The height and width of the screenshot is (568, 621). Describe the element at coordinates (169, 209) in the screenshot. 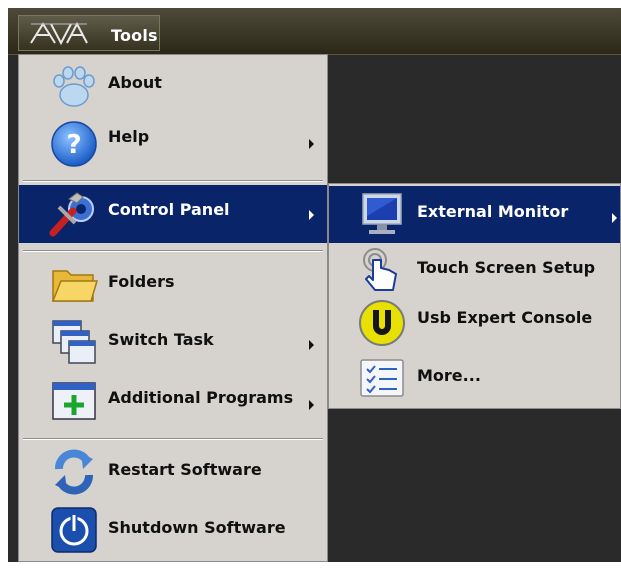

I see `control-panel-label: Control Panel` at that location.